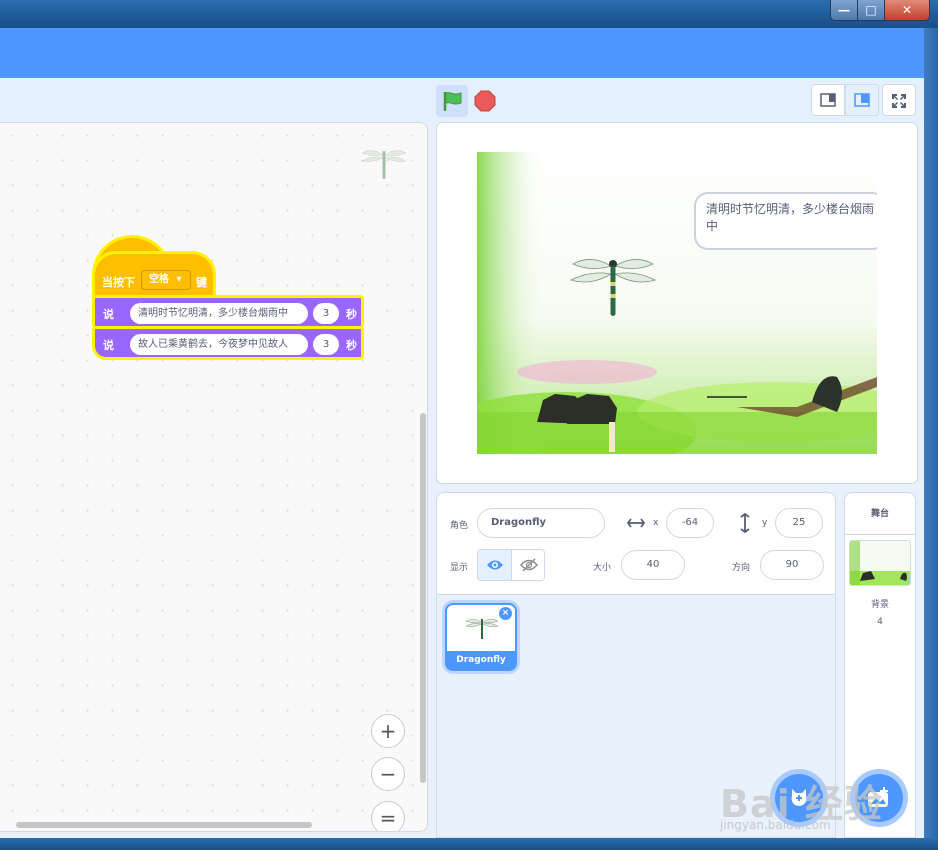  Describe the element at coordinates (469, 14) in the screenshot. I see `window-titlebar: — □ ✕` at that location.